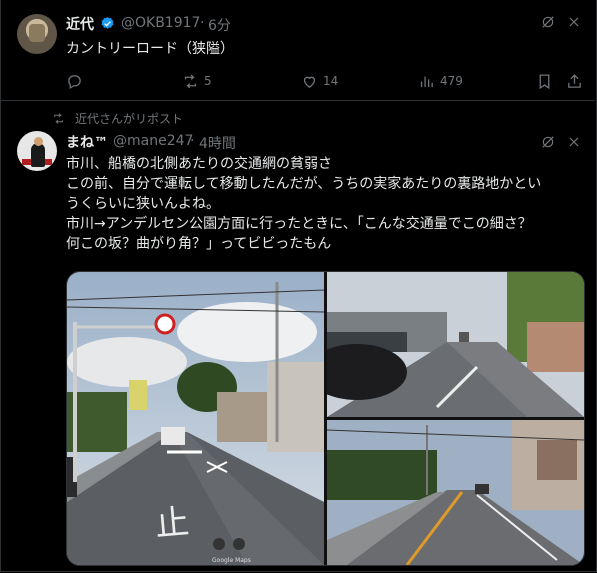 This screenshot has width=597, height=573. Describe the element at coordinates (319, 81) in the screenshot. I see `like-button: 14` at that location.